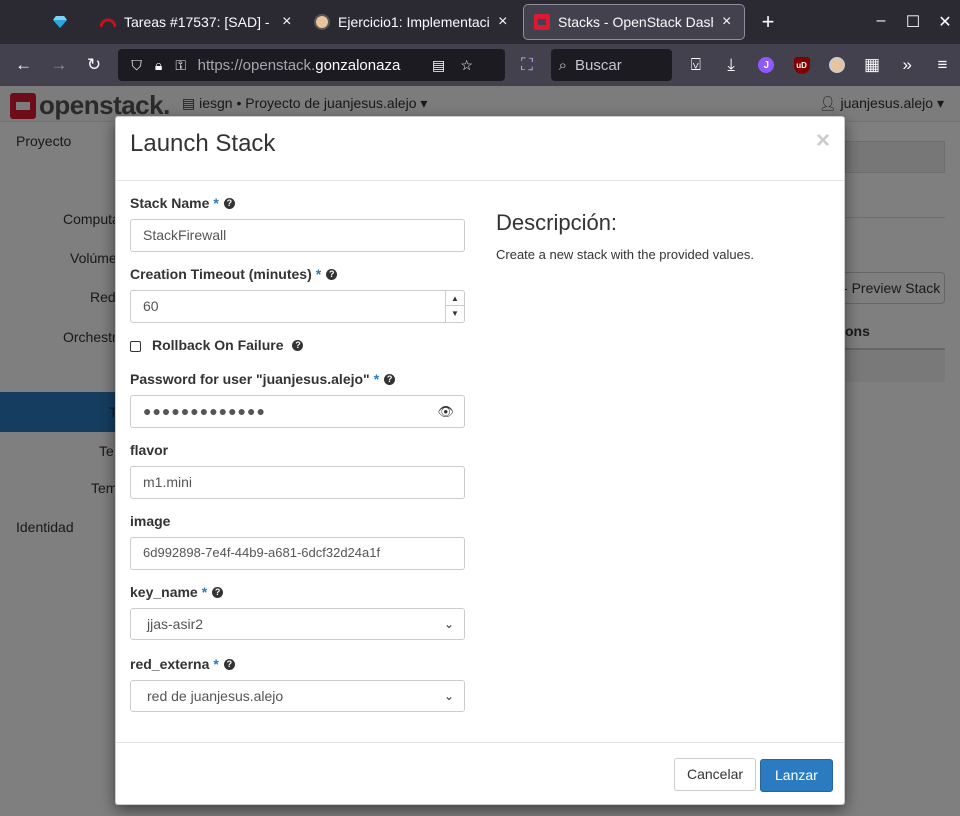 Image resolution: width=960 pixels, height=816 pixels. Describe the element at coordinates (297, 306) in the screenshot. I see `creation-timeout-input: 60 ▲ ▼` at that location.